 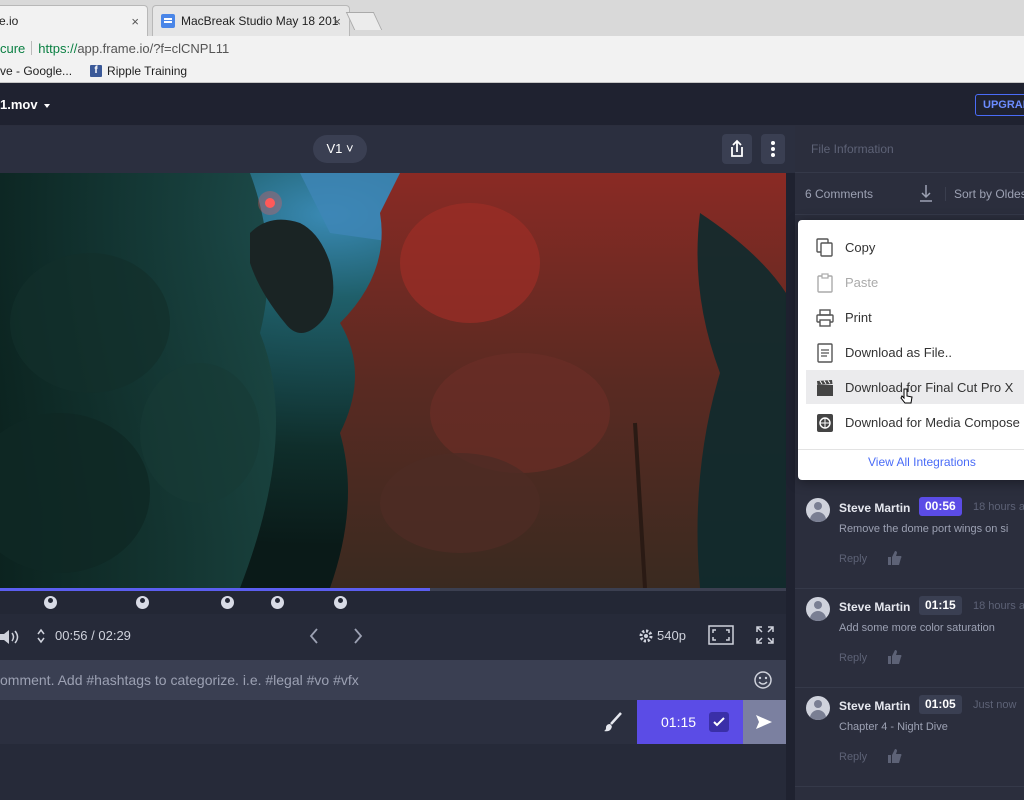 What do you see at coordinates (995, 705) in the screenshot?
I see `comment-date: Just now` at bounding box center [995, 705].